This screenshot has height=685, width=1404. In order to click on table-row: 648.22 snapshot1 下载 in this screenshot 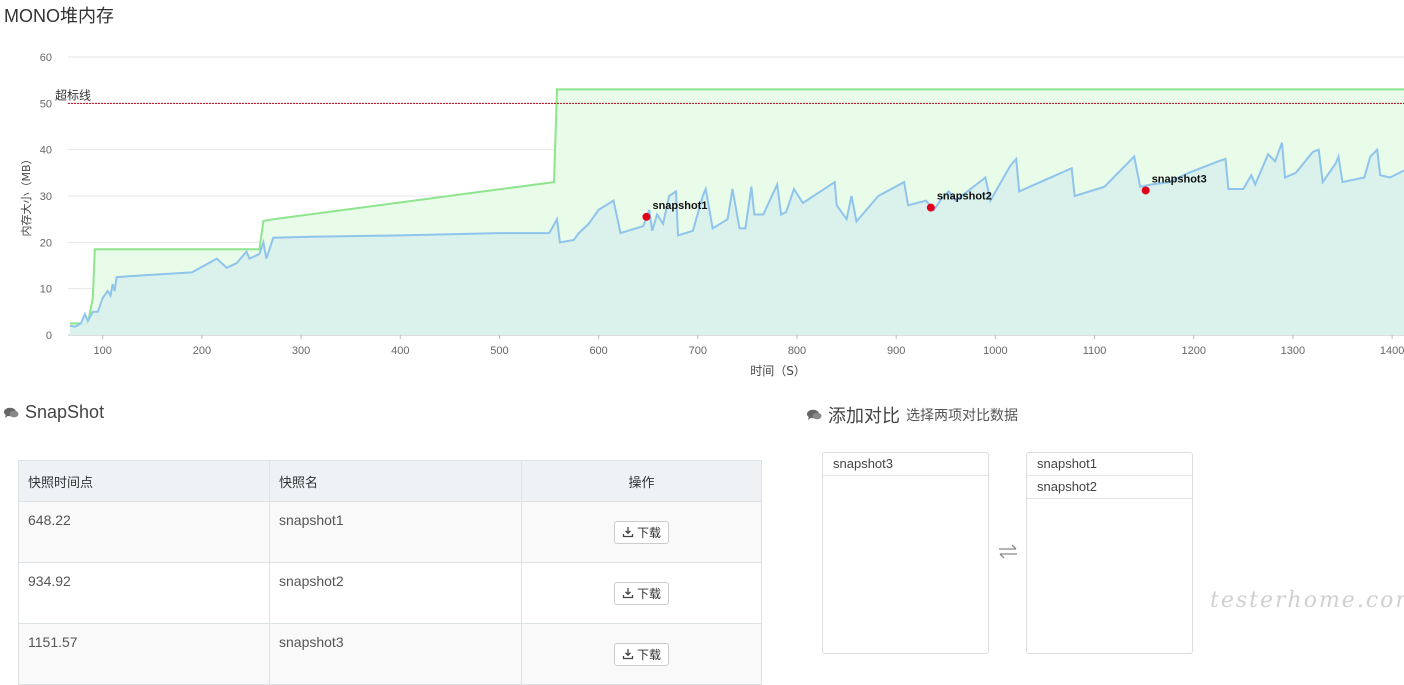, I will do `click(390, 532)`.